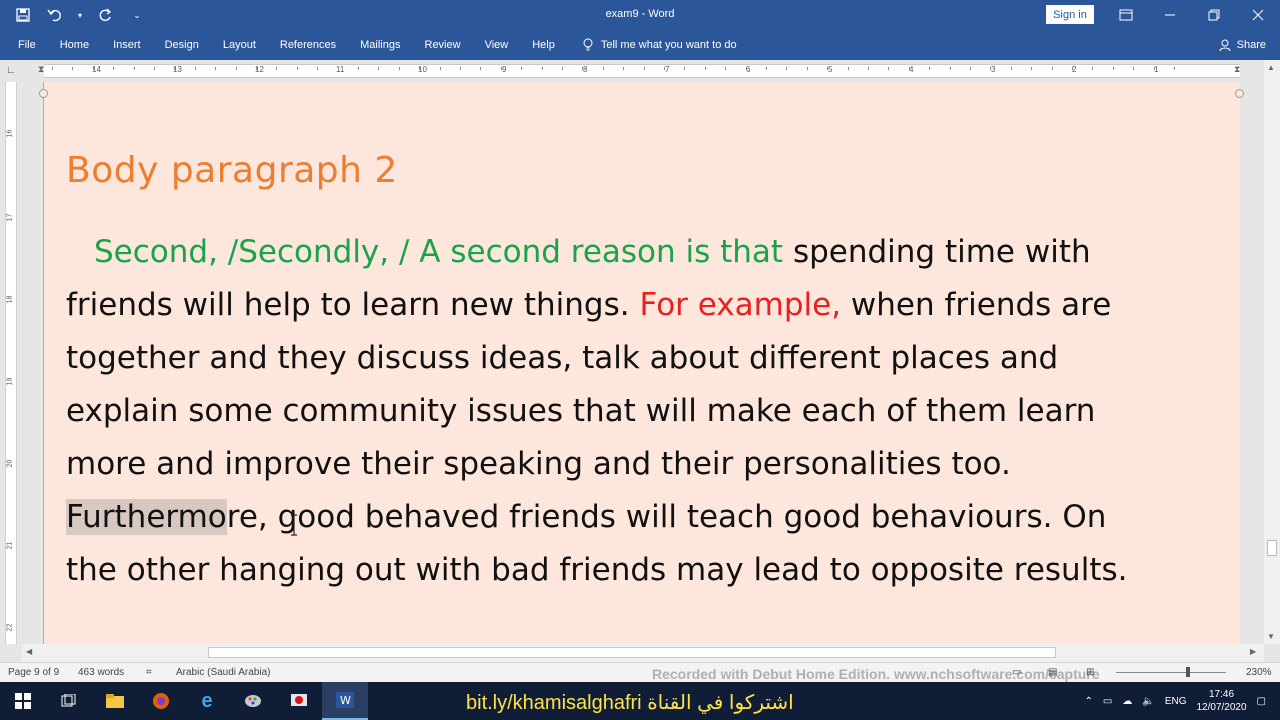  Describe the element at coordinates (1016, 672) in the screenshot. I see `read-mode-icon: ▭` at that location.